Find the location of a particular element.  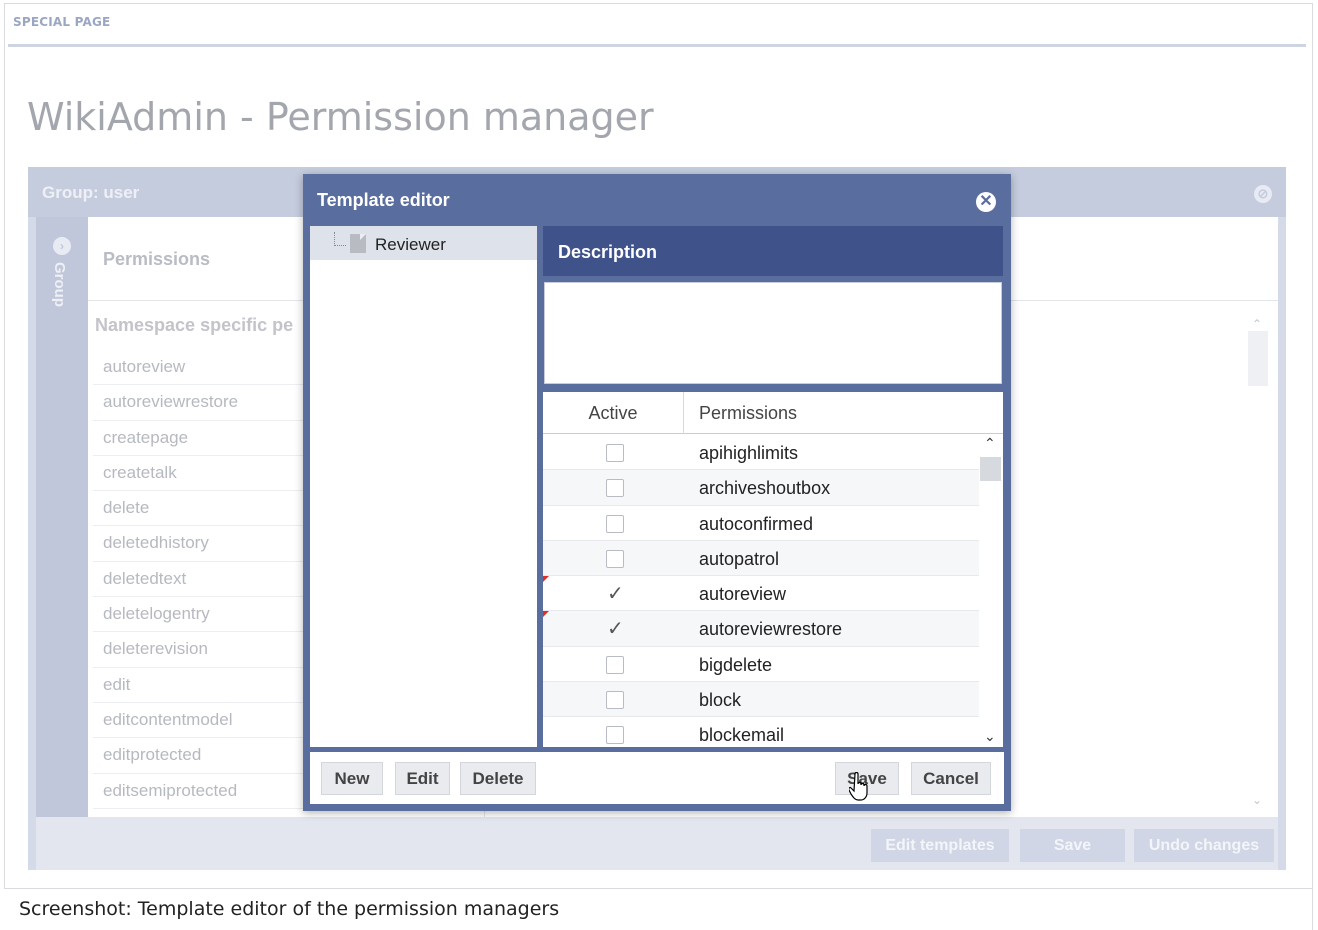

permission-name: autopatrol is located at coordinates (739, 558).